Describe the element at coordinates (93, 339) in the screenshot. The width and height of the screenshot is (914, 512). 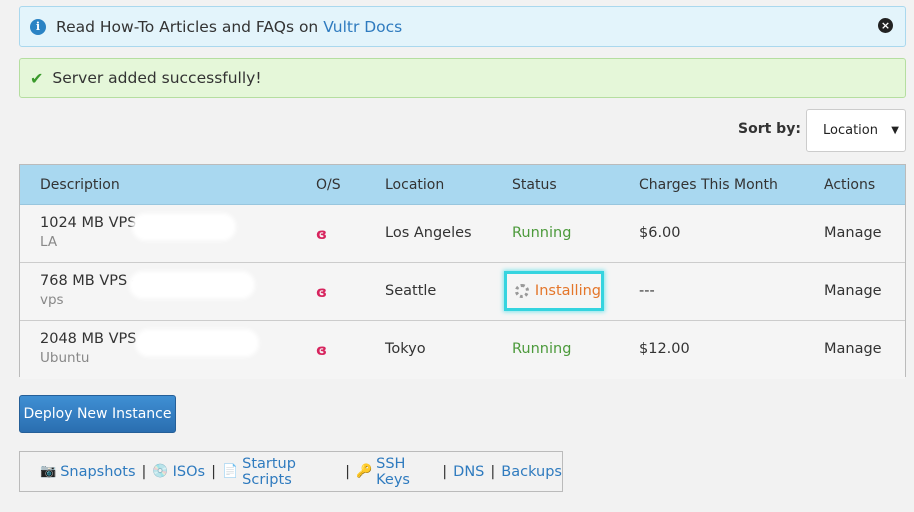
I see `server-description: 2048 MB VPS -` at that location.